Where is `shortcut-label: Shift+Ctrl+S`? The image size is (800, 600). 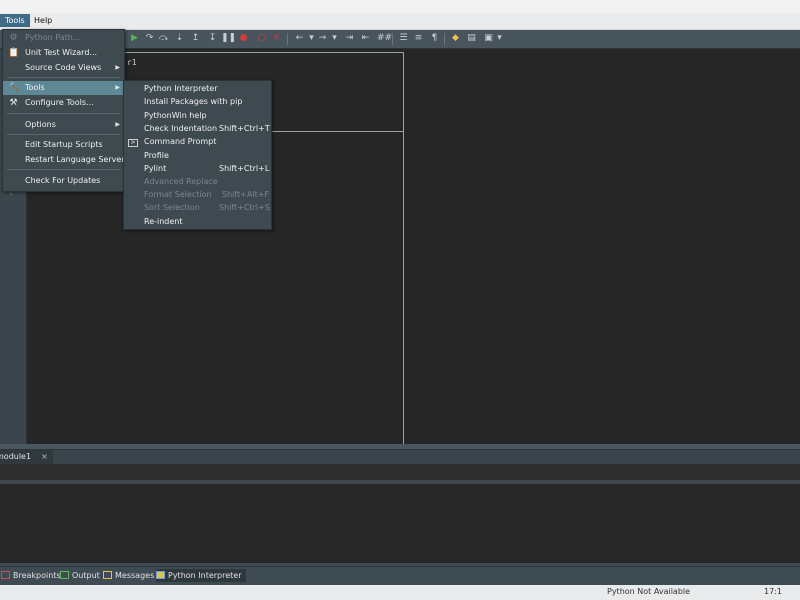
shortcut-label: Shift+Ctrl+S is located at coordinates (244, 207).